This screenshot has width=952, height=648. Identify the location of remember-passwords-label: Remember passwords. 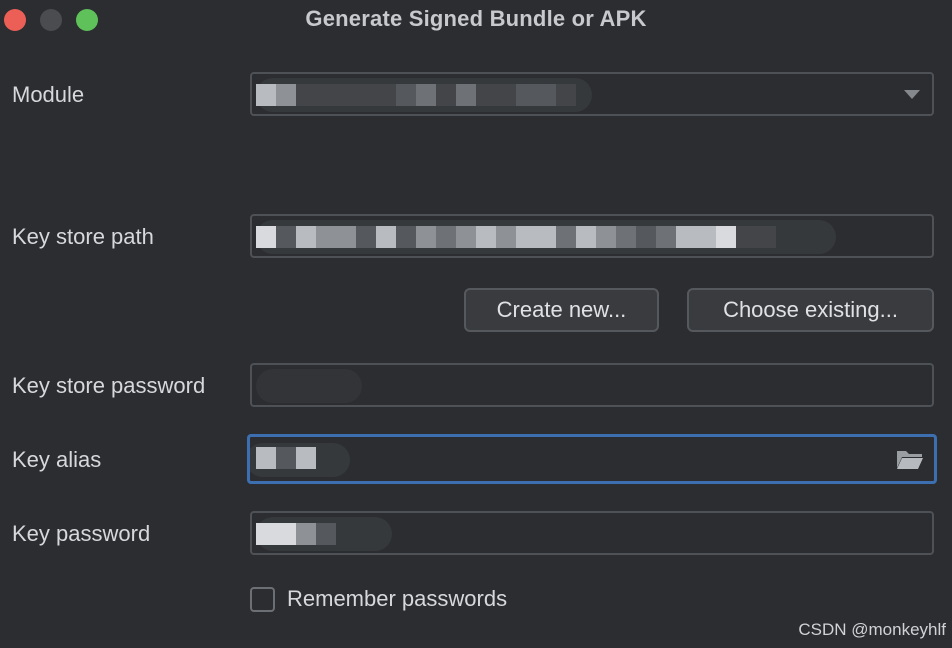
(397, 599).